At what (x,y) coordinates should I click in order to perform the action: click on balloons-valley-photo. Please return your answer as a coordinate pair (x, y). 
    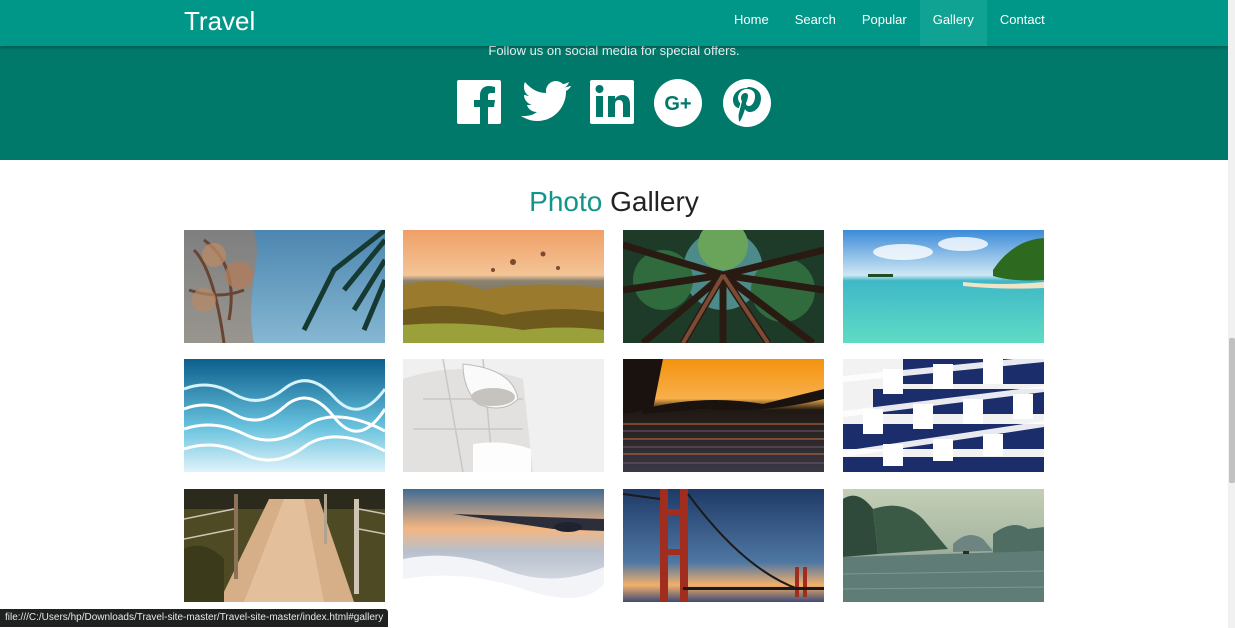
    Looking at the image, I should click on (503, 286).